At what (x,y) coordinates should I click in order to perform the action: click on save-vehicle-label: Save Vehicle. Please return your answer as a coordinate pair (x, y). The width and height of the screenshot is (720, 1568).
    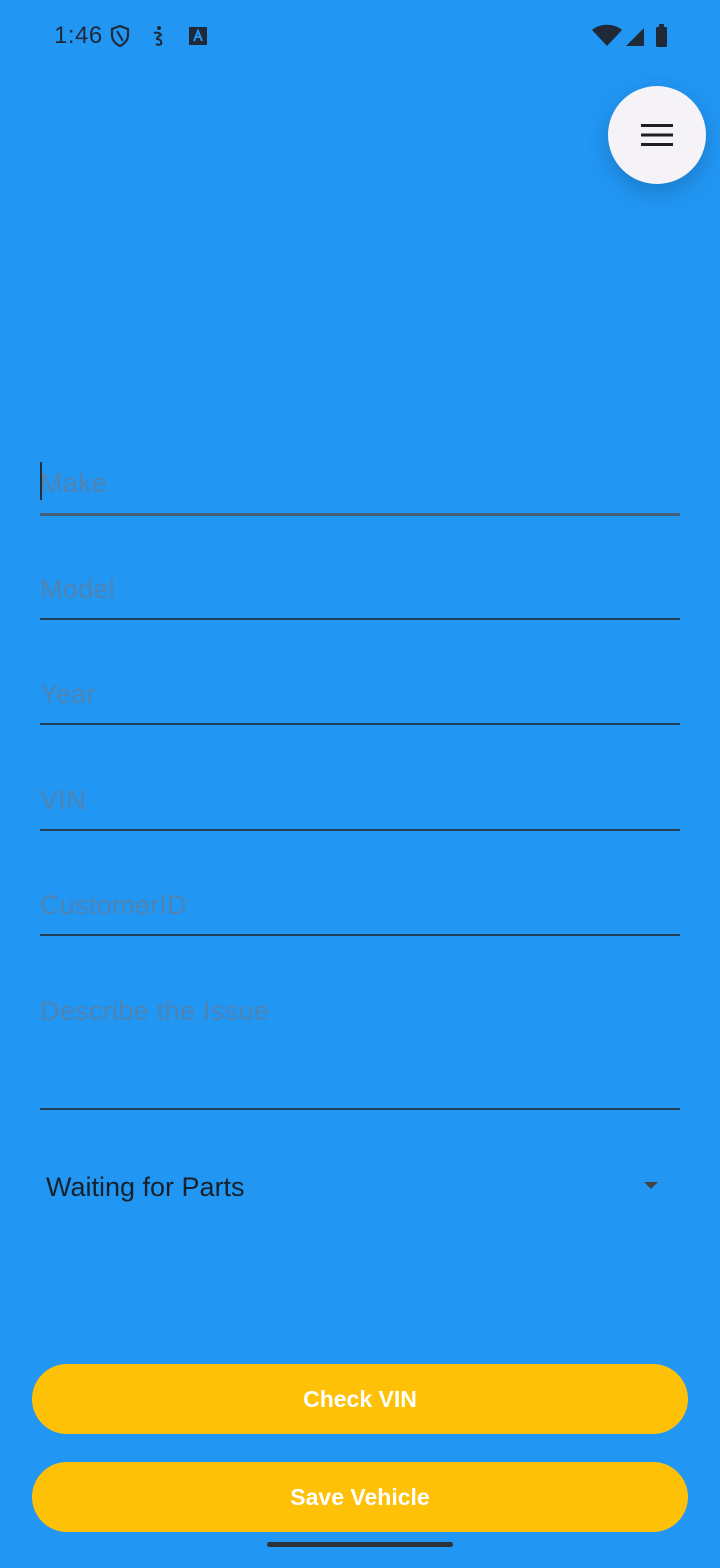
    Looking at the image, I should click on (360, 1496).